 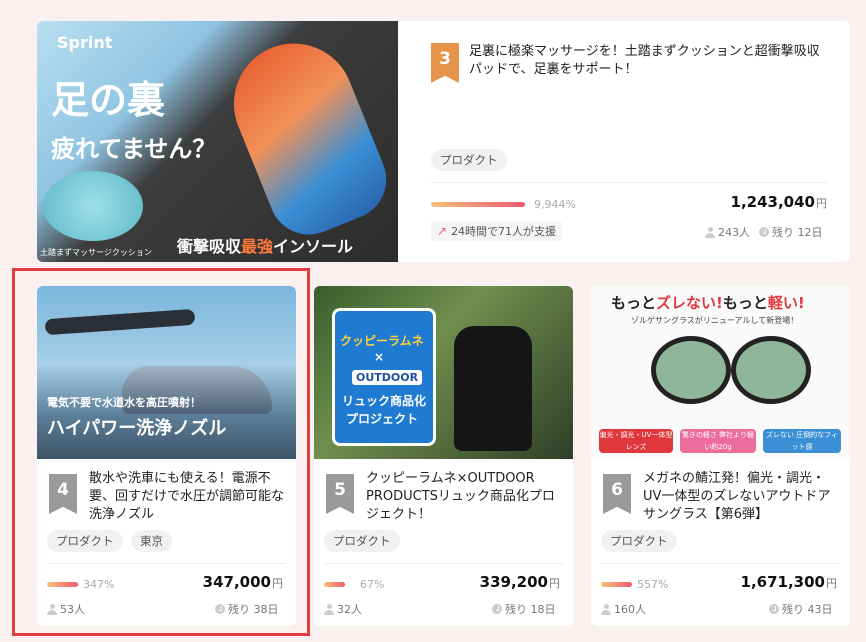 I want to click on trend-badge: ↗ 24時間で71人が支援, so click(x=497, y=231).